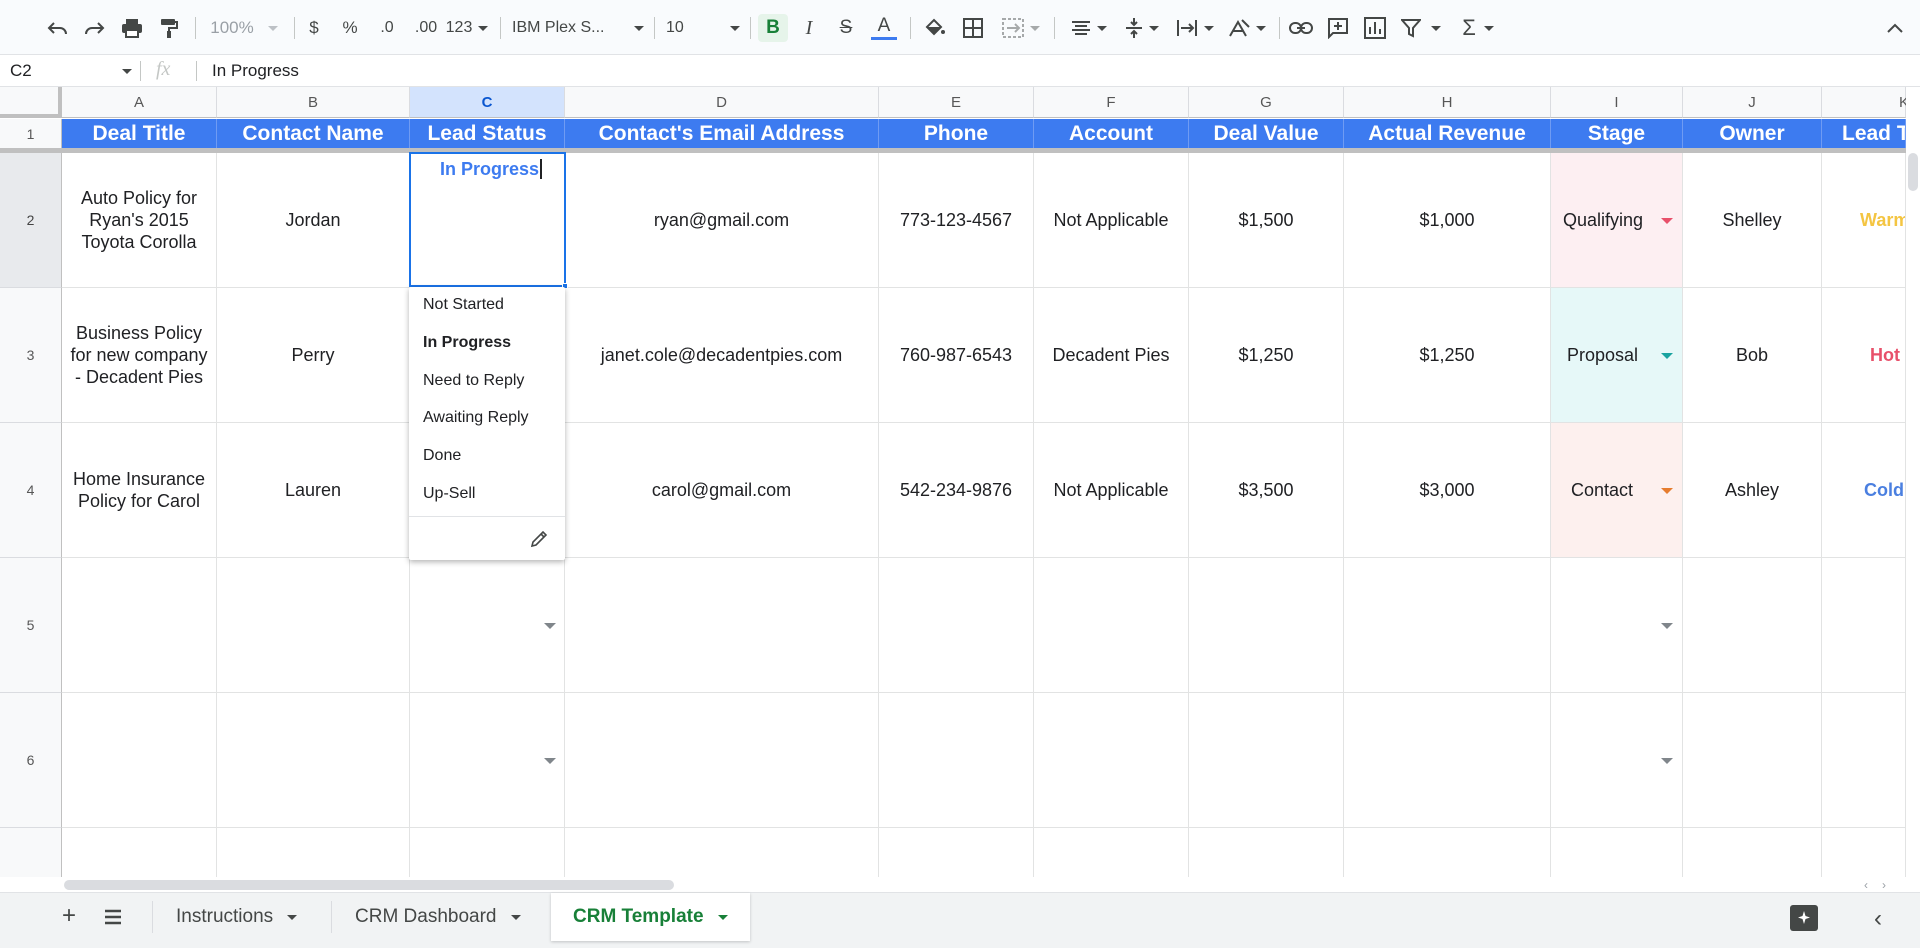 This screenshot has height=948, width=1920. I want to click on header-cell-stage: Stage, so click(1617, 133).